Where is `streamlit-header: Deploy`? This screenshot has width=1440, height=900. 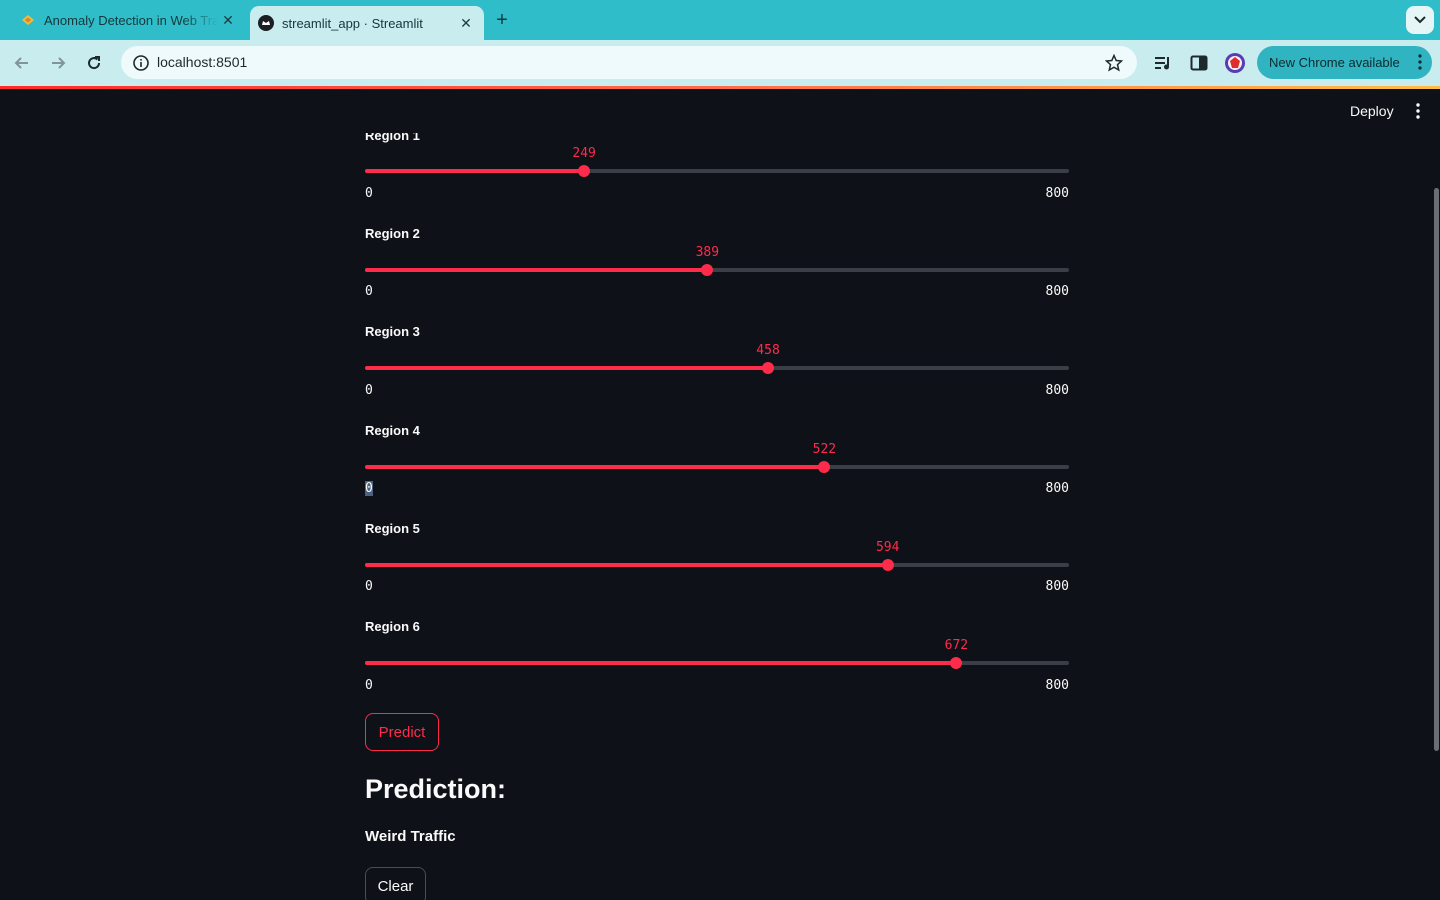
streamlit-header: Deploy is located at coordinates (720, 111).